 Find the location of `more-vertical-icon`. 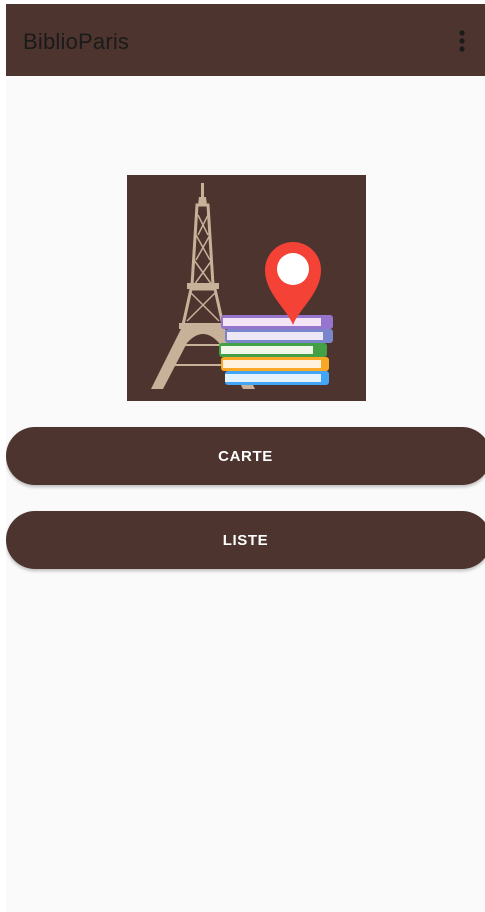

more-vertical-icon is located at coordinates (462, 41).